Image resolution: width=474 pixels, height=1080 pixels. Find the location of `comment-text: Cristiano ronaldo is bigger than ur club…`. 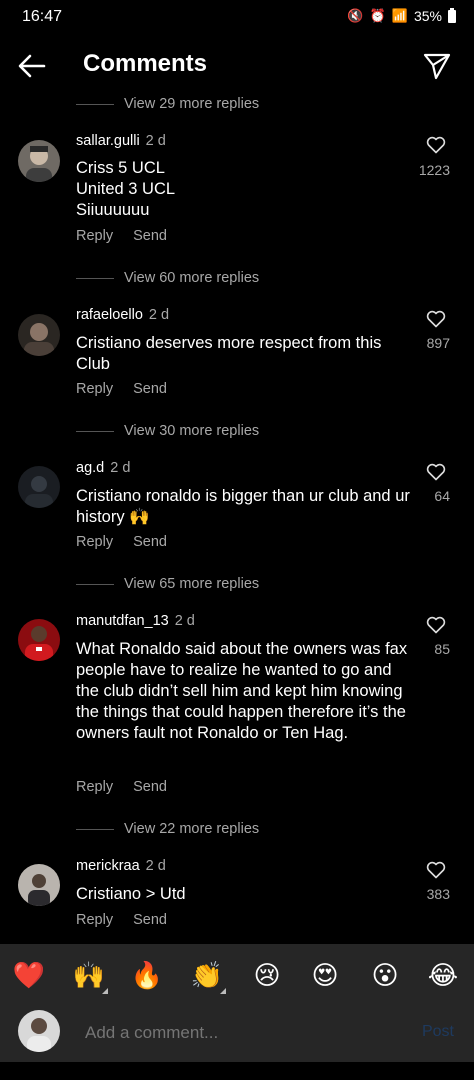

comment-text: Cristiano ronaldo is bigger than ur club… is located at coordinates (243, 506).